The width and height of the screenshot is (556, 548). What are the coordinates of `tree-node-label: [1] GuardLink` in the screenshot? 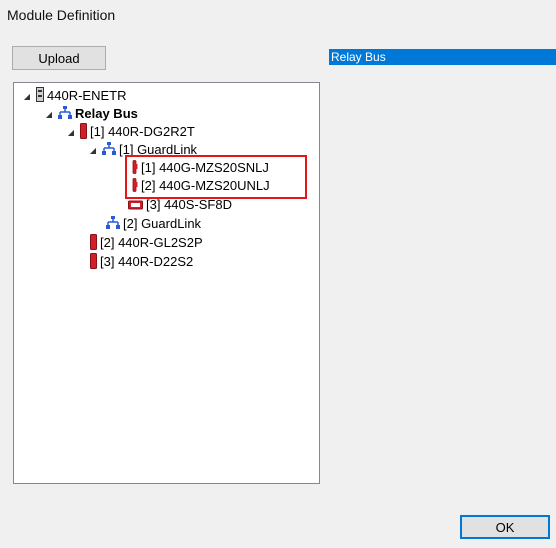 It's located at (158, 149).